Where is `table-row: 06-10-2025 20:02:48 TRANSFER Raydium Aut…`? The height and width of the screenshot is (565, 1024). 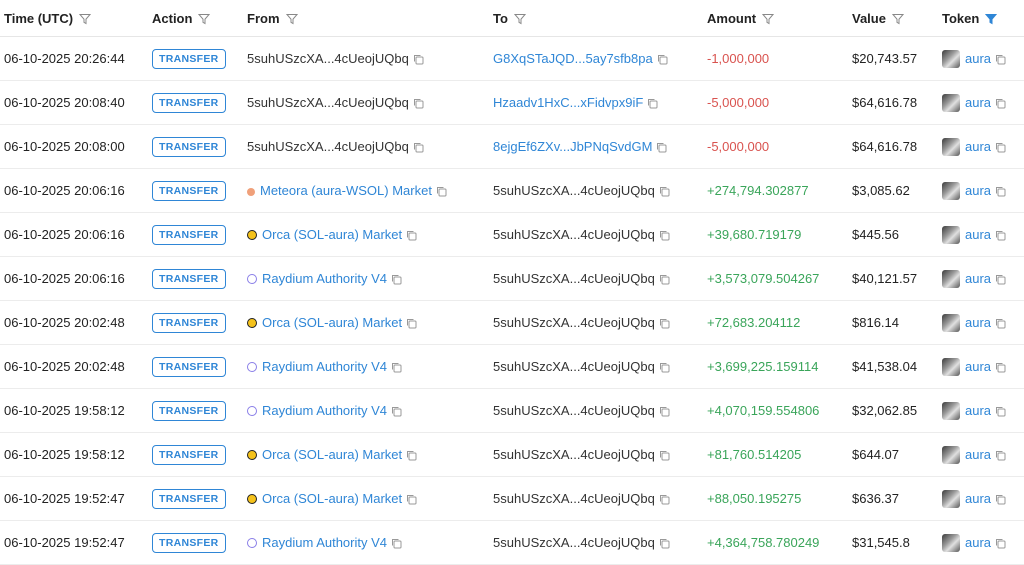 table-row: 06-10-2025 20:02:48 TRANSFER Raydium Aut… is located at coordinates (512, 366).